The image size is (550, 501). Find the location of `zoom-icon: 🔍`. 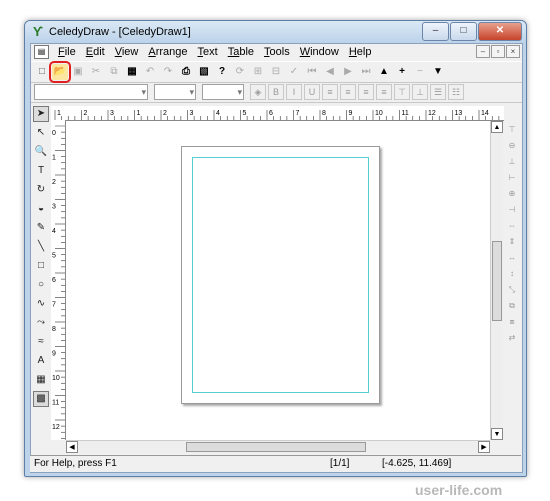

zoom-icon: 🔍 is located at coordinates (41, 152).